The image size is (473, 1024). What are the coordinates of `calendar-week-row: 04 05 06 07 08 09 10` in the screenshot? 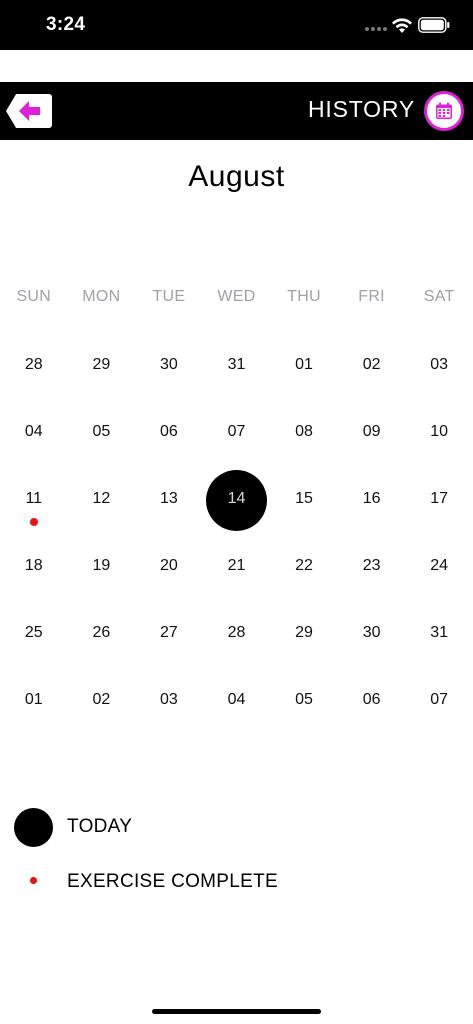 It's located at (236, 432).